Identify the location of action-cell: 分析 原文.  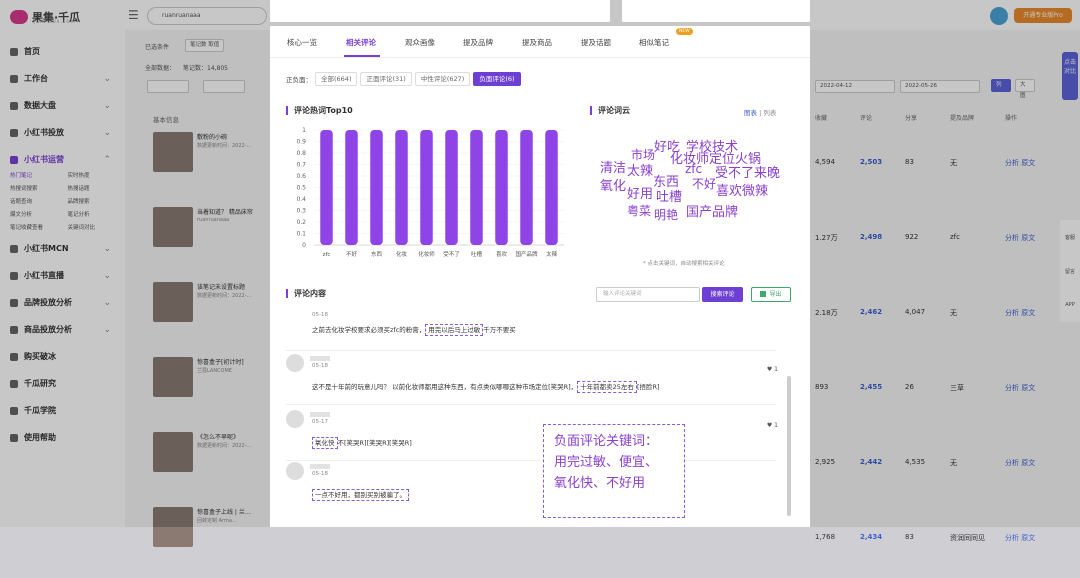
(1035, 538).